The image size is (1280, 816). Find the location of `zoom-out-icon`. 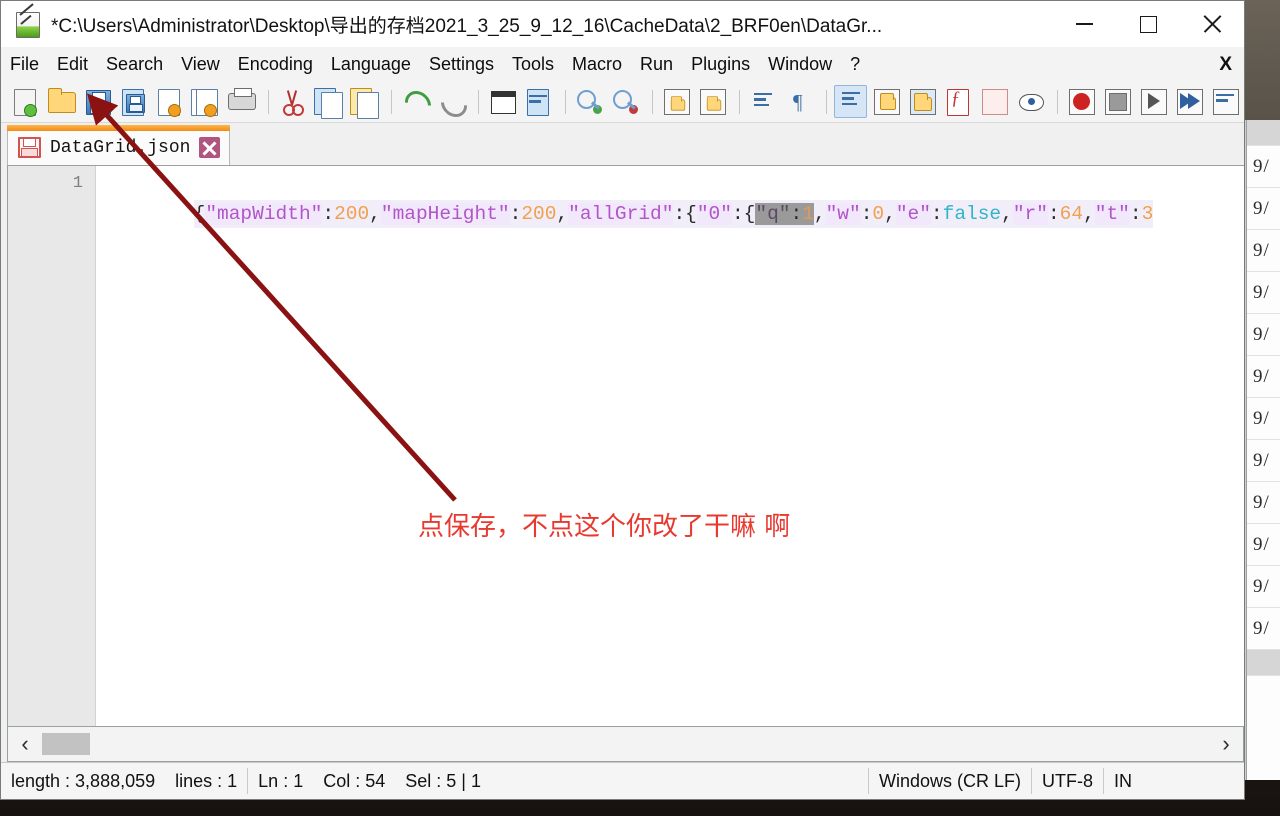

zoom-out-icon is located at coordinates (625, 101).